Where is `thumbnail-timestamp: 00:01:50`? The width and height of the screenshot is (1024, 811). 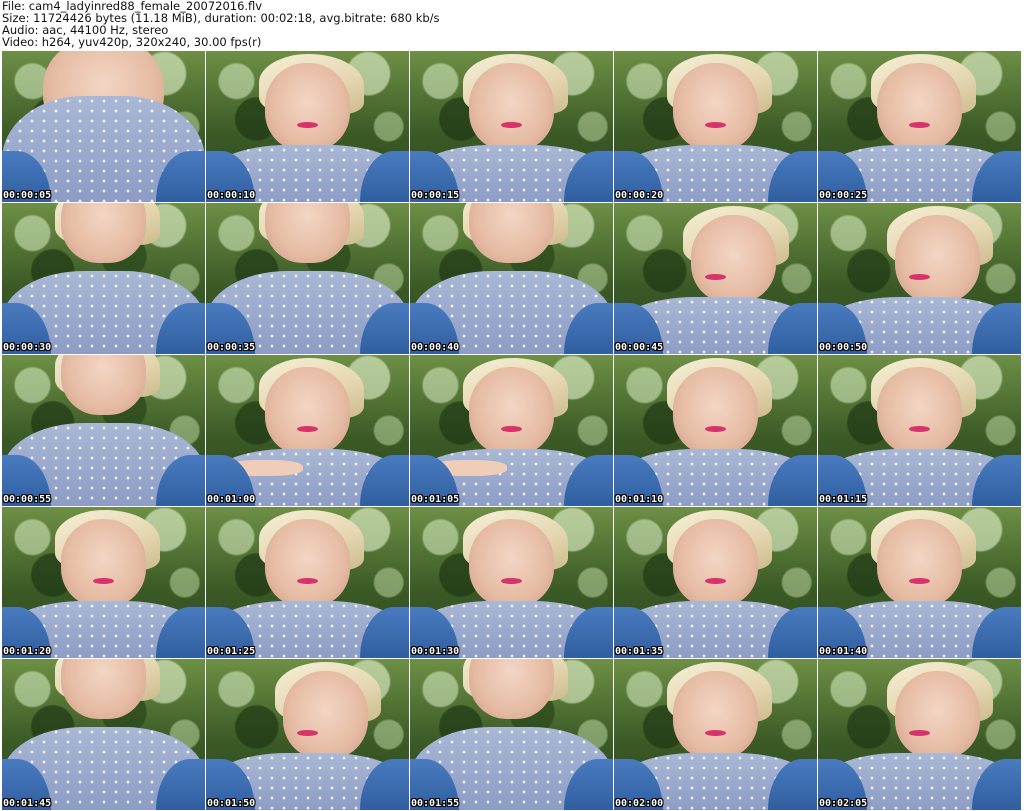
thumbnail-timestamp: 00:01:50 is located at coordinates (231, 803).